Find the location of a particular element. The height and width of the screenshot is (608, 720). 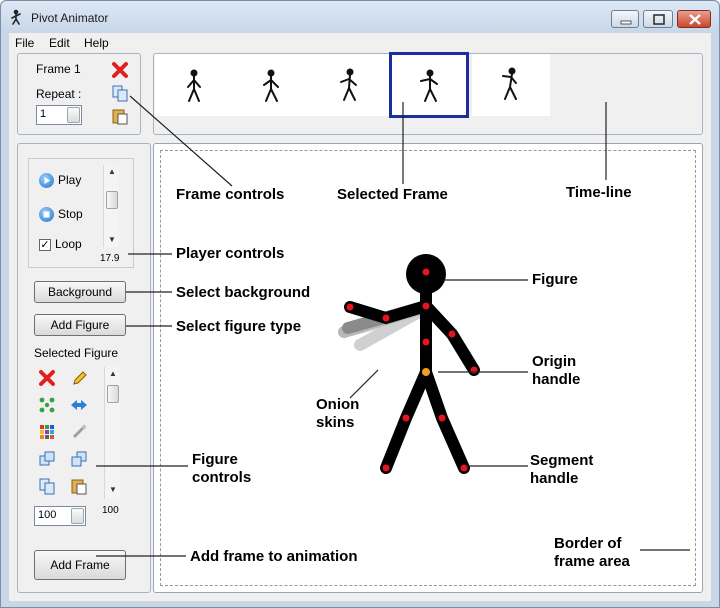

annotation-time-line: Time-line is located at coordinates (599, 192).